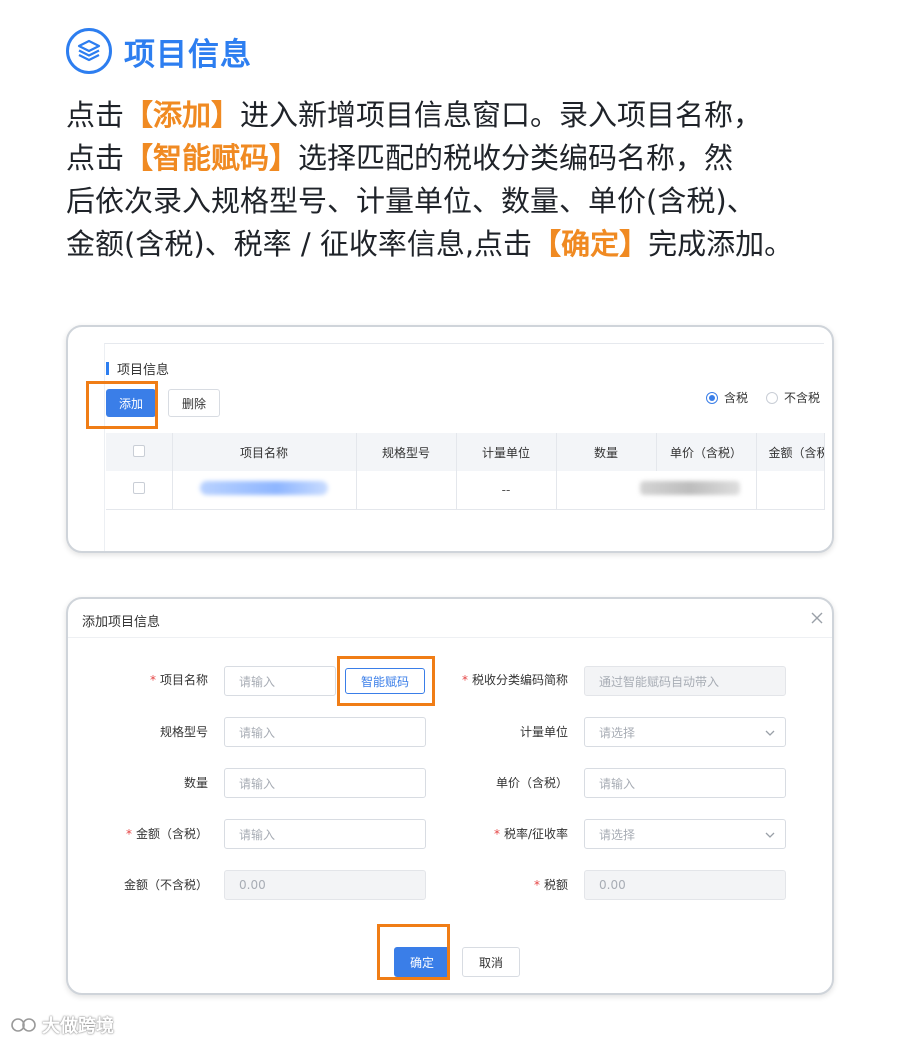 The height and width of the screenshot is (1044, 900). I want to click on column-header: 数量, so click(606, 452).